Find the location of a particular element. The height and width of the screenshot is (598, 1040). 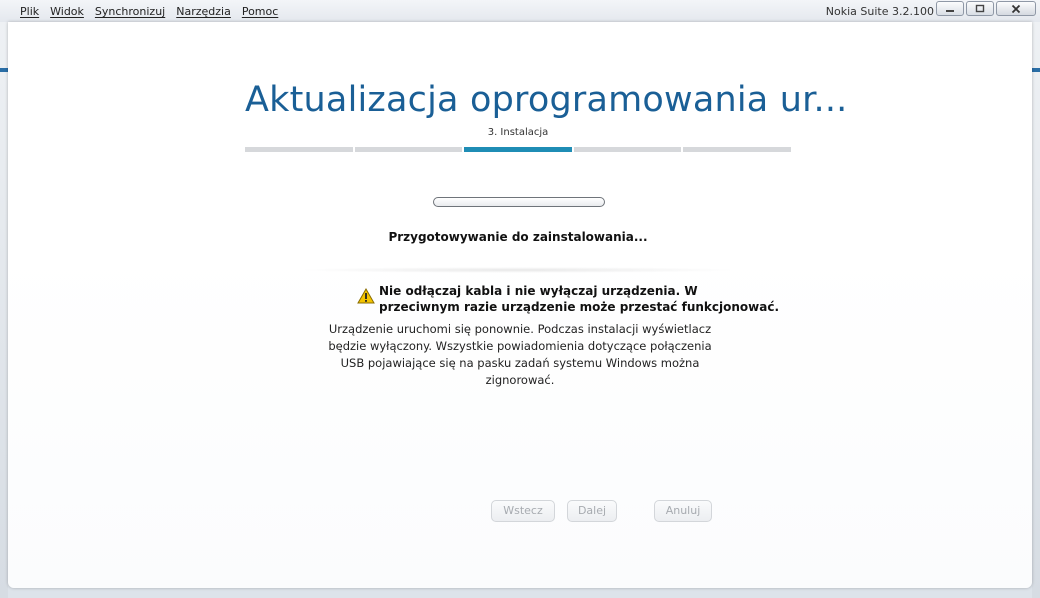

step-indicator is located at coordinates (518, 149).